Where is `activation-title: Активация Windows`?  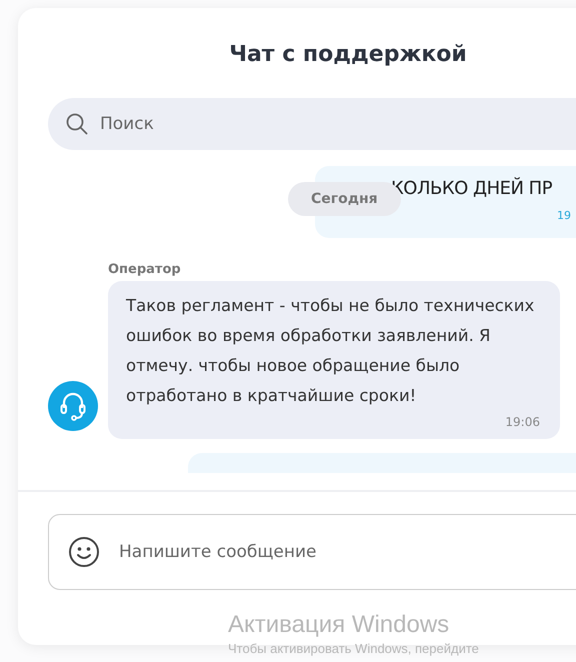
activation-title: Активация Windows is located at coordinates (339, 625).